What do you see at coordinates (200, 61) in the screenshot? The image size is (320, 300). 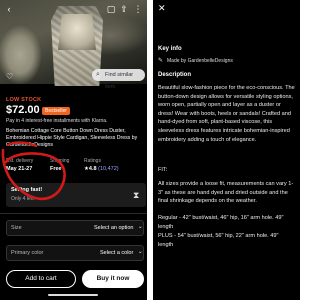 I see `made-by-shop-link: Made by GardenbelleDesigns` at bounding box center [200, 61].